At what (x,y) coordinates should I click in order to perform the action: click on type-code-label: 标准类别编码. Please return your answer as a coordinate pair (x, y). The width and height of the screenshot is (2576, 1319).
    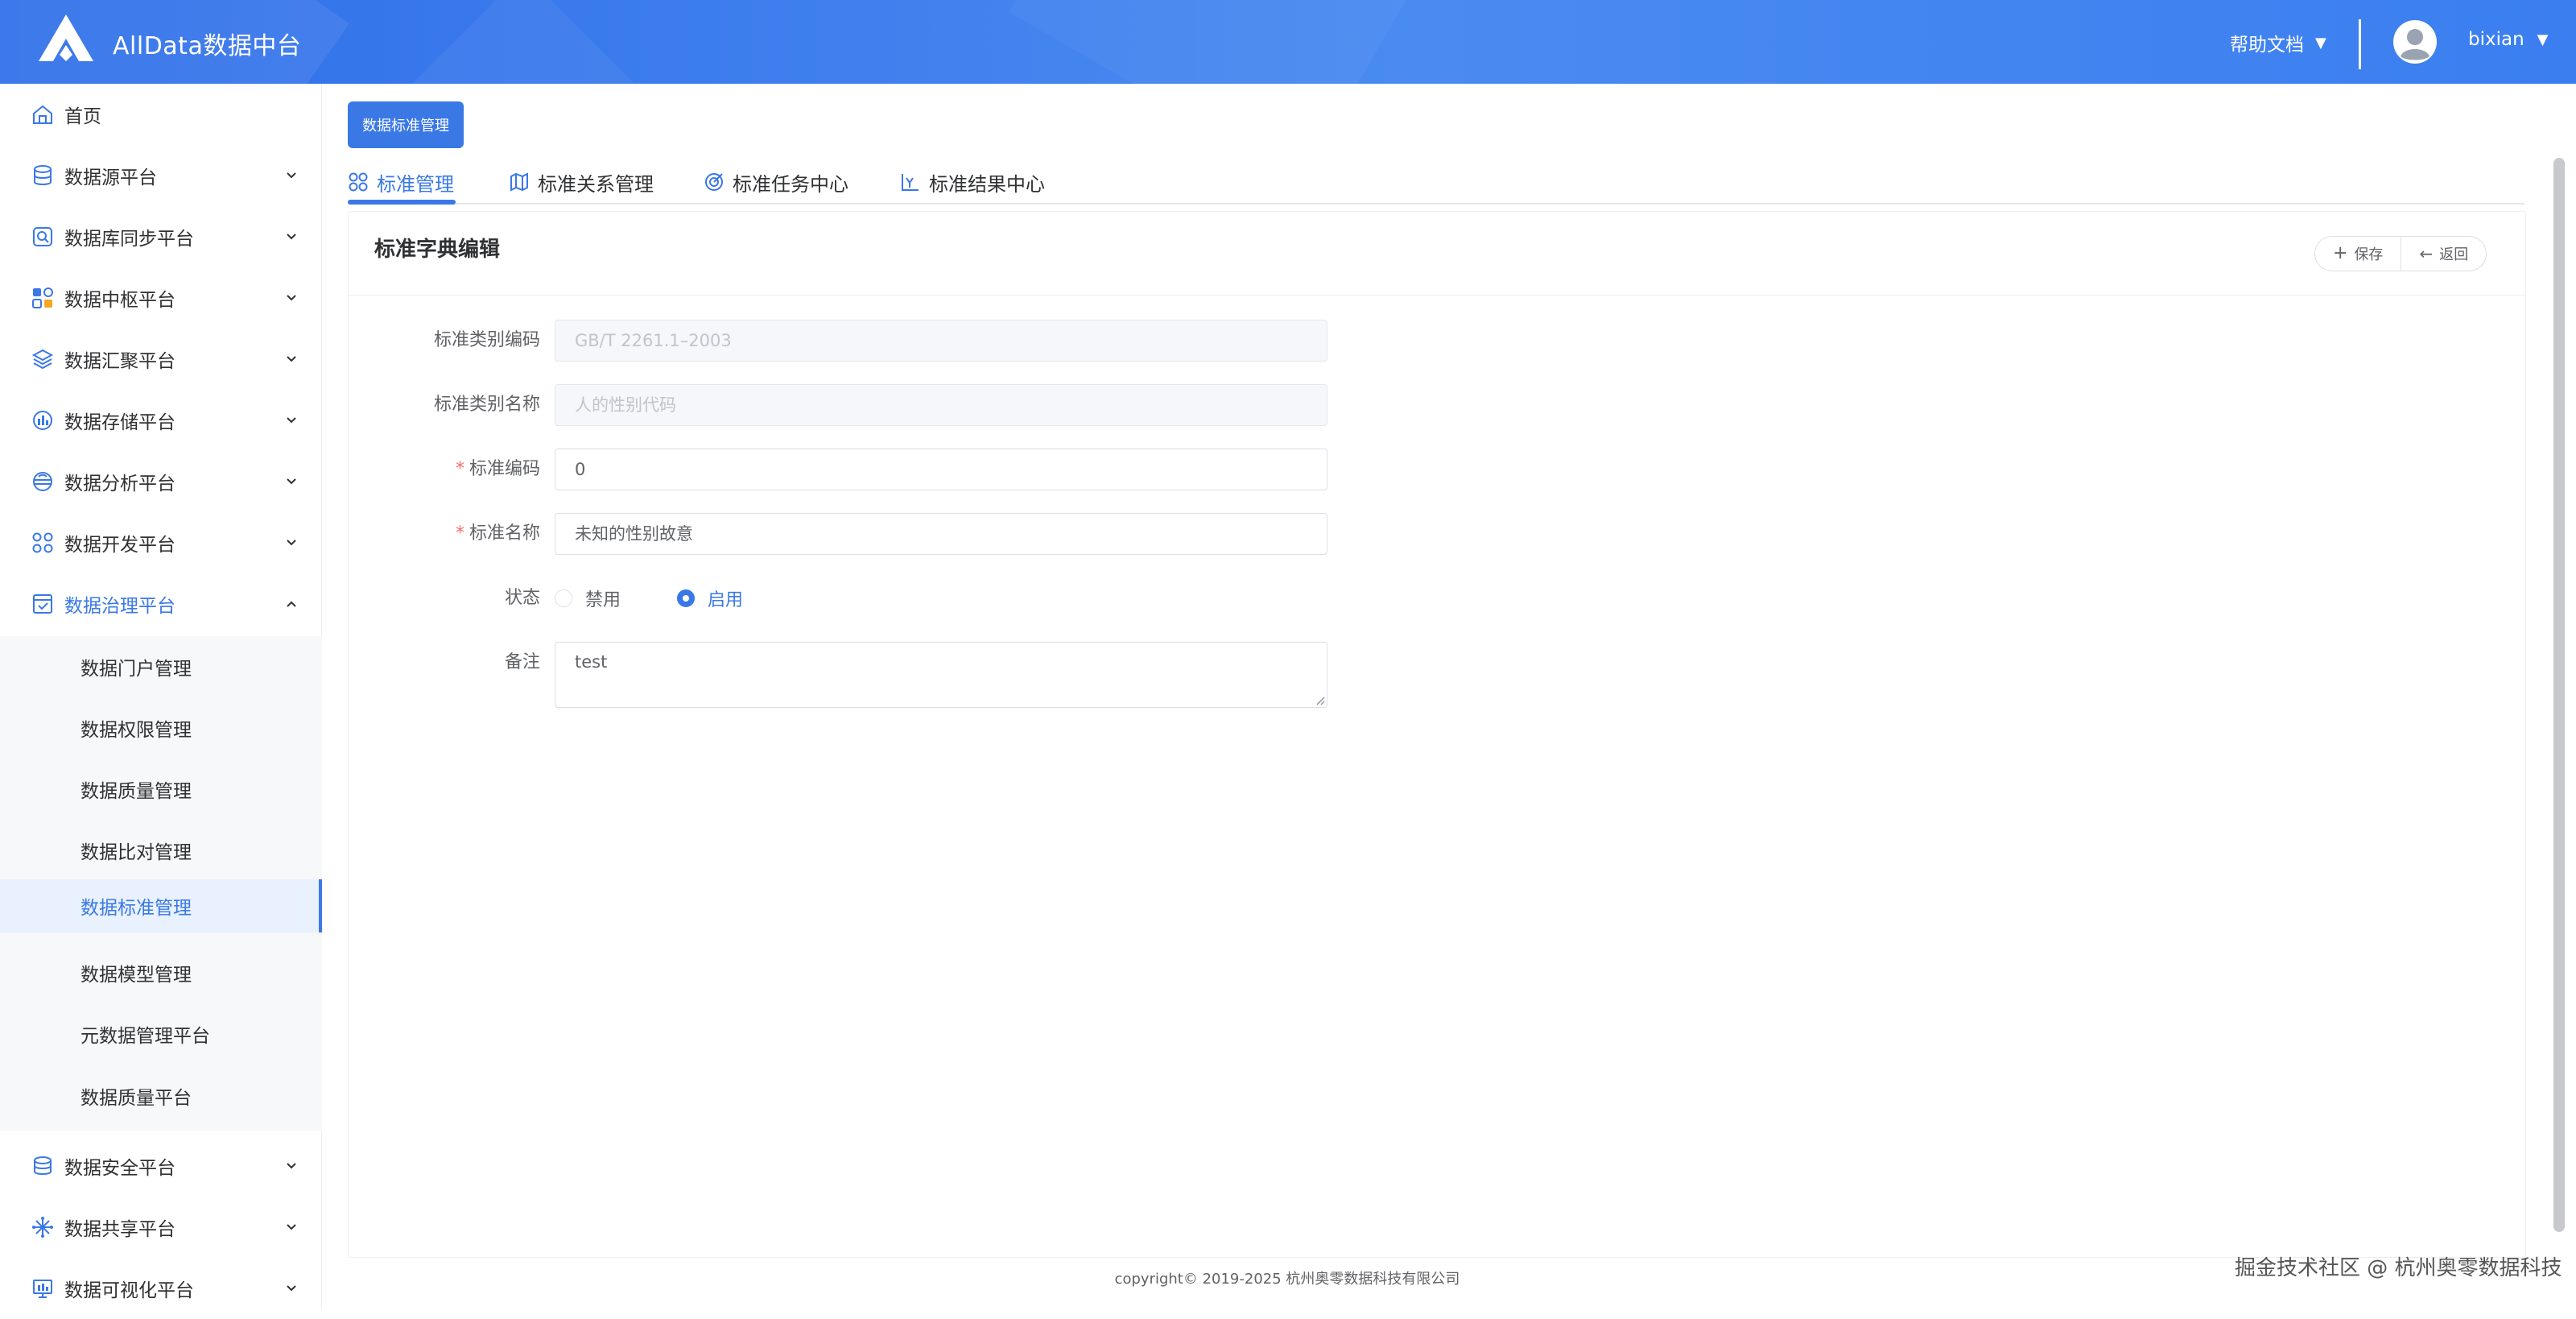
    Looking at the image, I should click on (444, 340).